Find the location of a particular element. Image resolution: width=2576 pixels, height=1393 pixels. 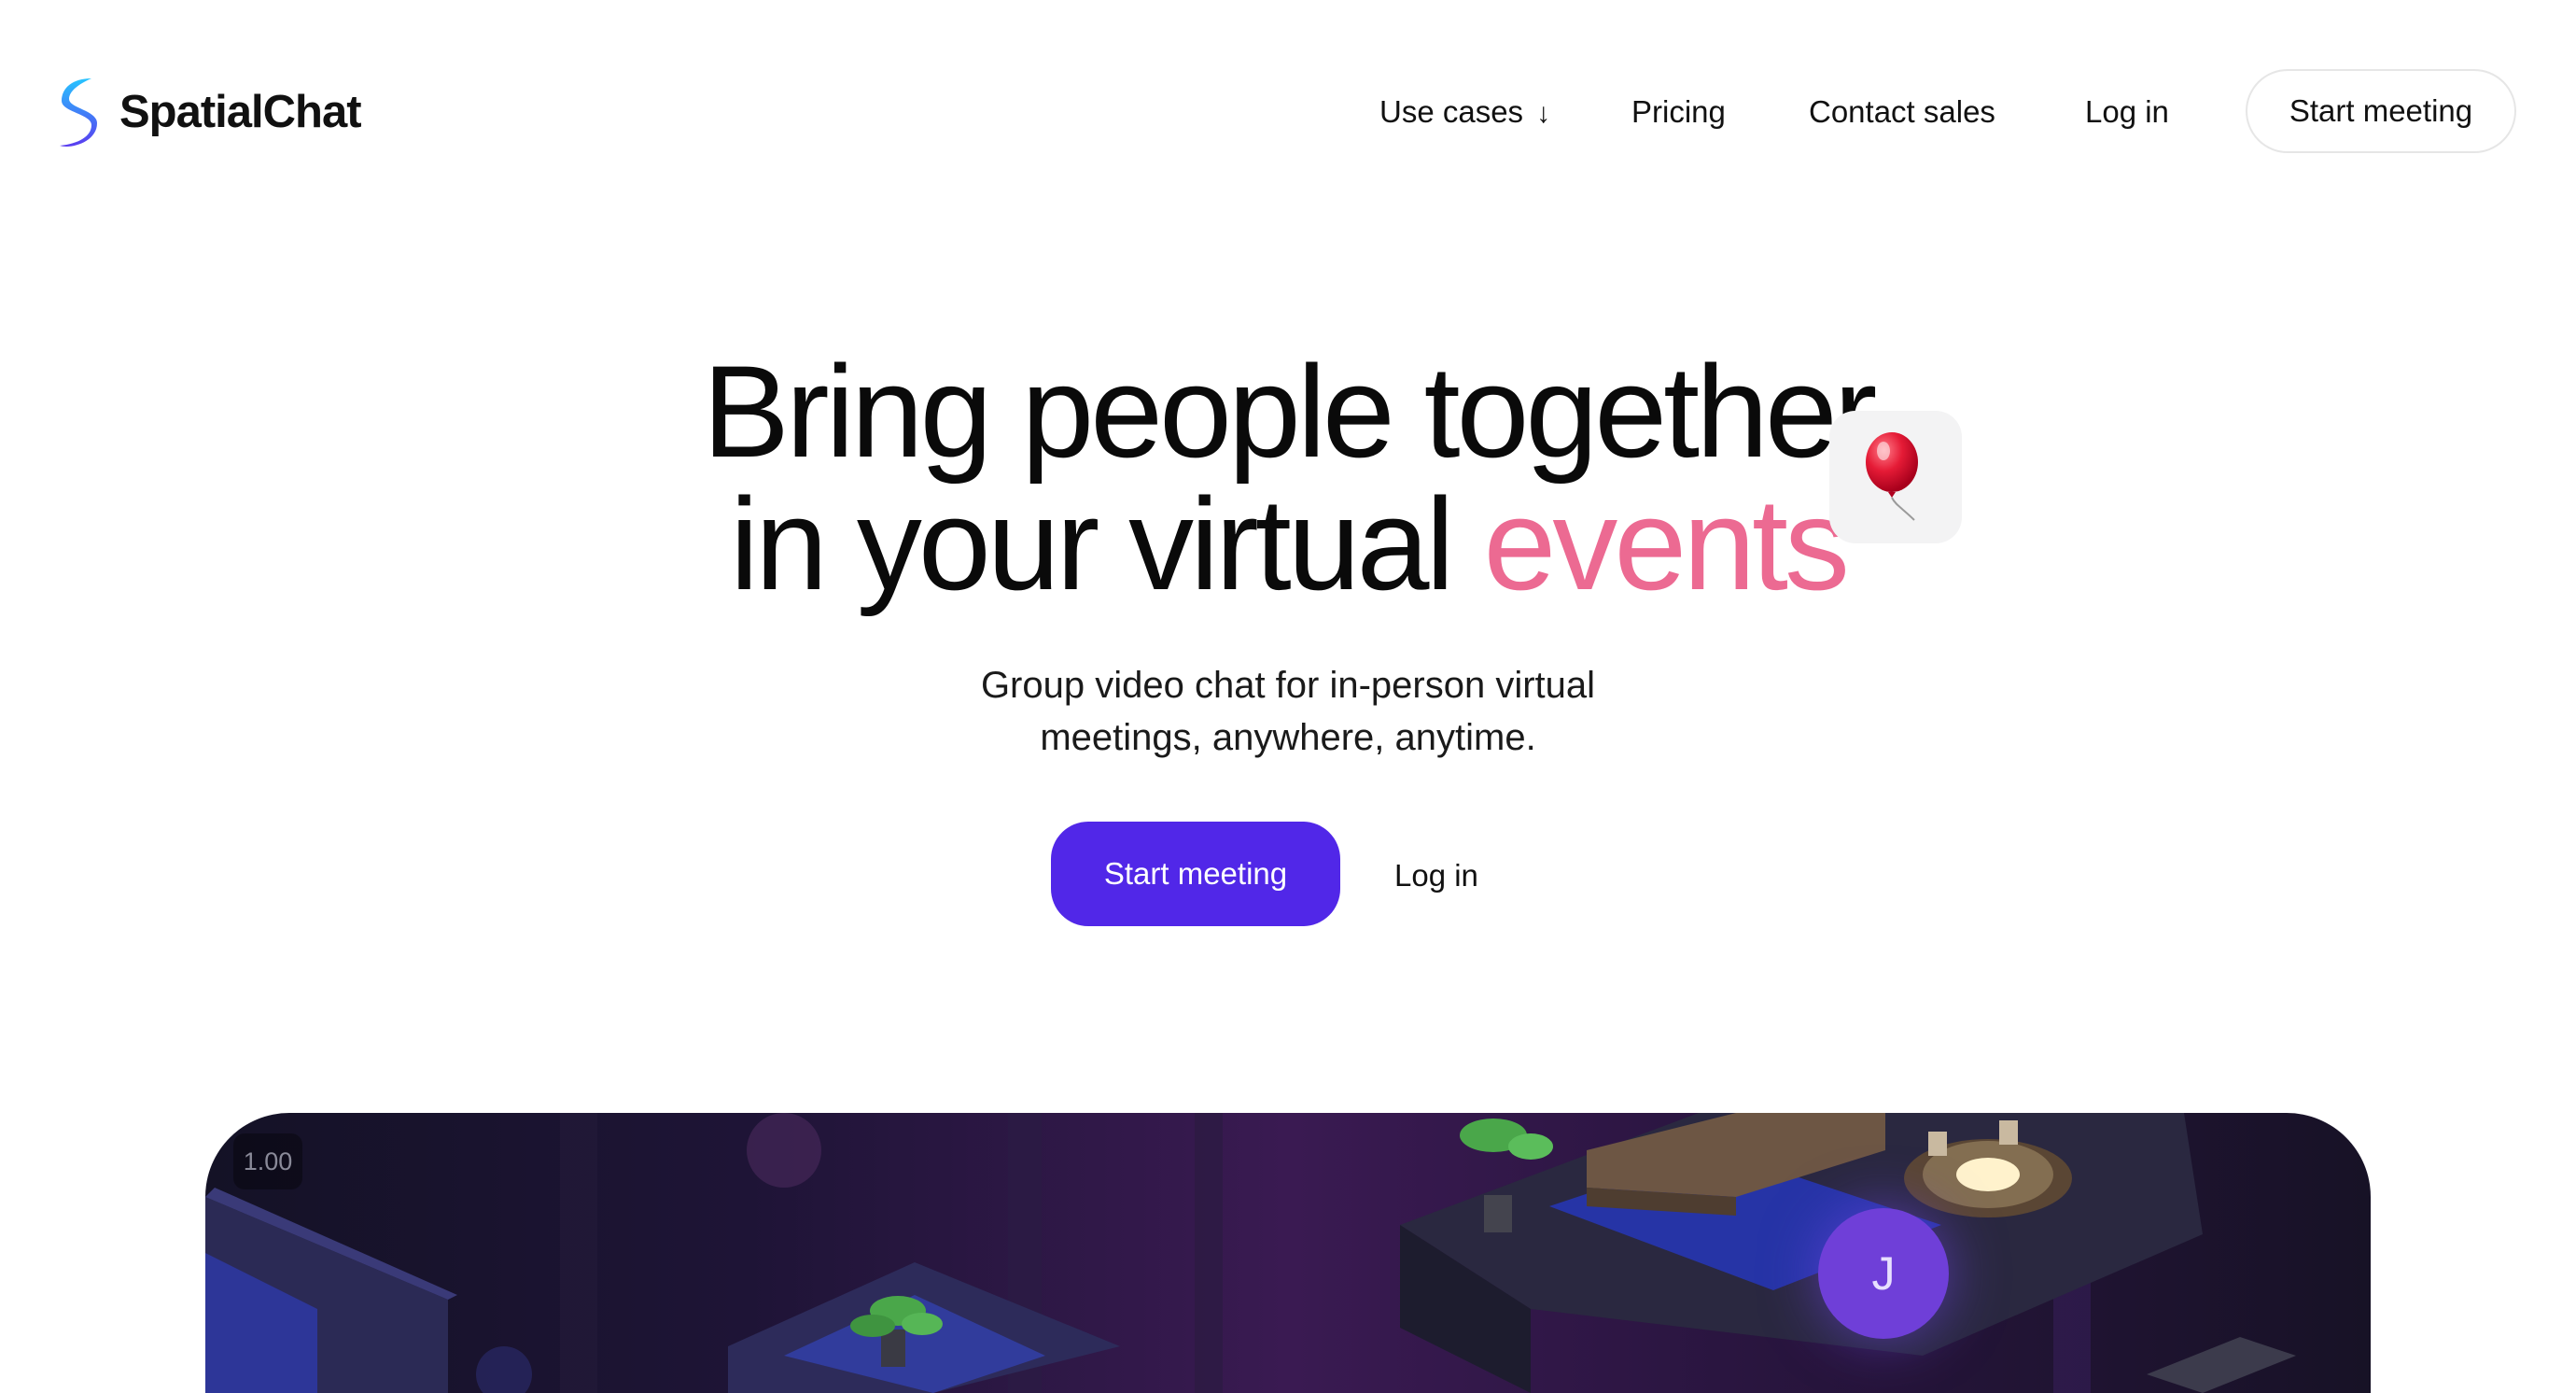

balloon-badge is located at coordinates (1895, 477).